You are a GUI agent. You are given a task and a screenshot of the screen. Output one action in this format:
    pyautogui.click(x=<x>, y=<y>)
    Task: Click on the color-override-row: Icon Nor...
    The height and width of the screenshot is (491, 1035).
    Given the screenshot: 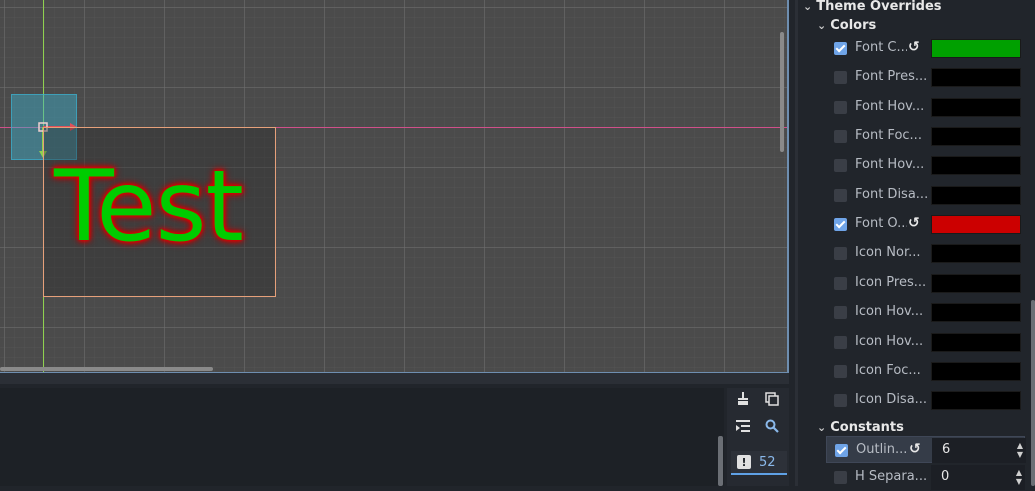 What is the action you would take?
    pyautogui.click(x=925, y=253)
    